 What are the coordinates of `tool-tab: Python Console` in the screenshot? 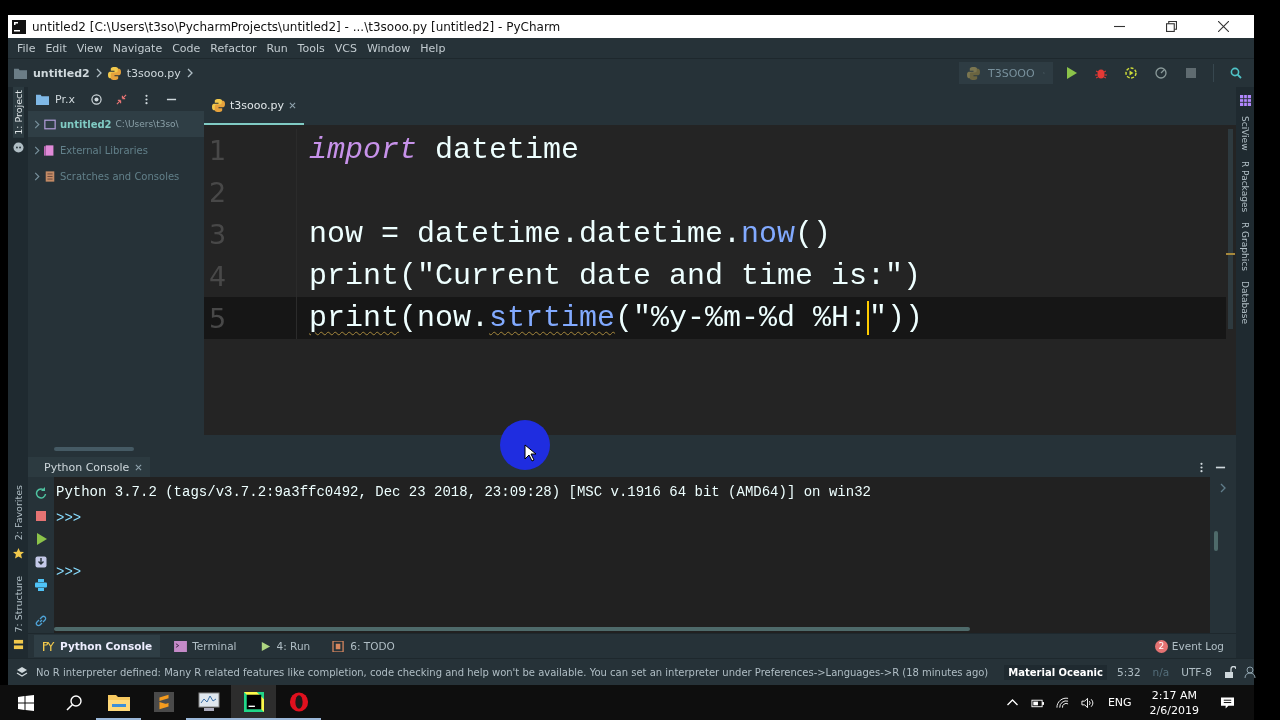 It's located at (97, 646).